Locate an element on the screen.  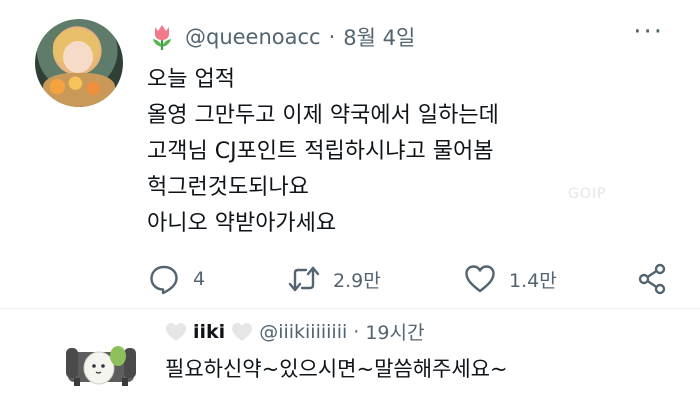
reply-header: iiki @iiikiiiiiiii · 19시간 is located at coordinates (294, 331).